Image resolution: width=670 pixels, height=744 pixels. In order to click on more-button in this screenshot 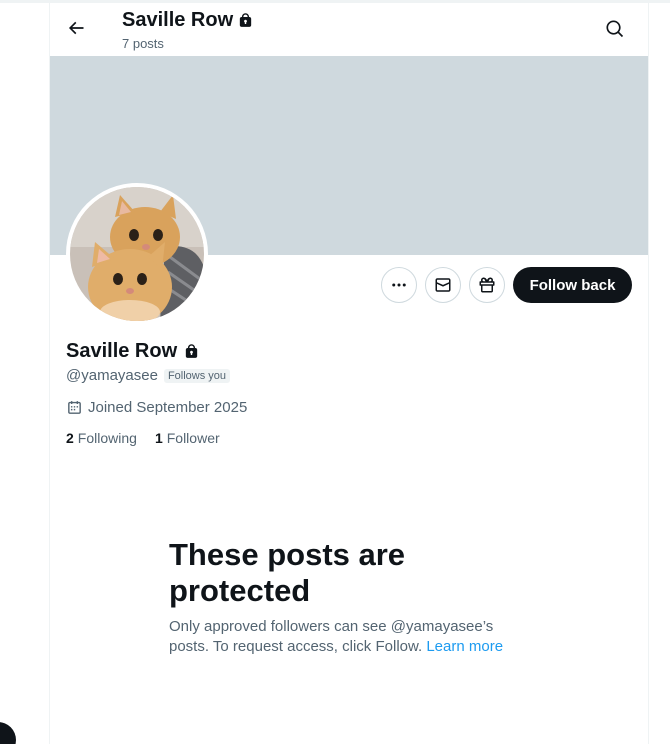, I will do `click(399, 285)`.